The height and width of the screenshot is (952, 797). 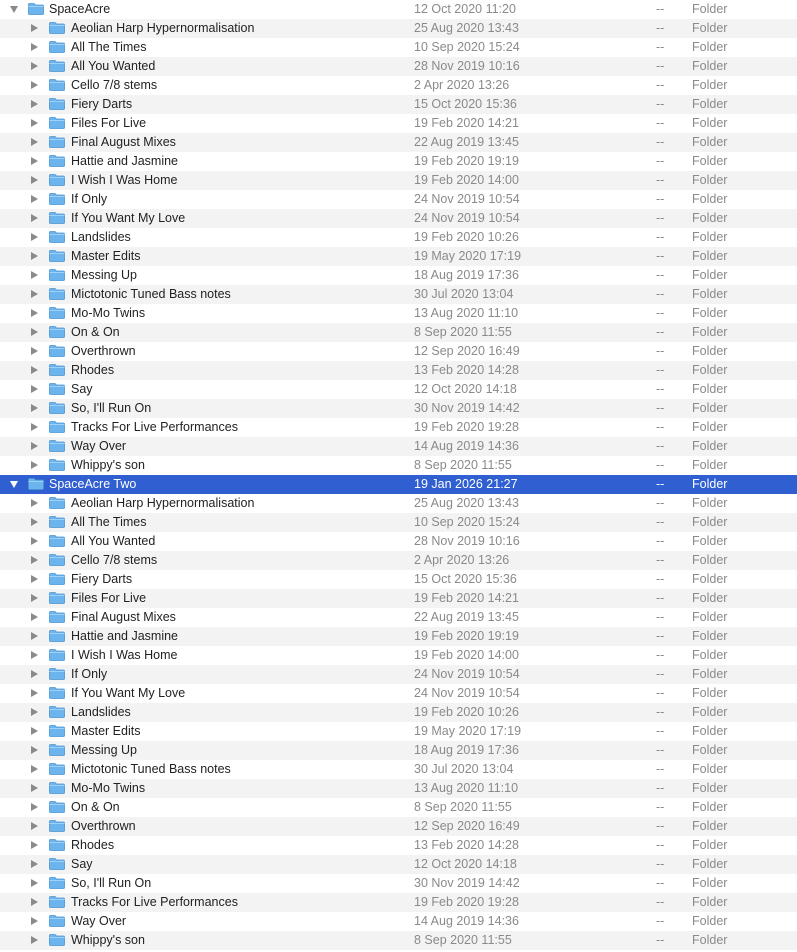 I want to click on group-row: SpaceAcre Two 19 Jan 2026 21:27 -- Folder, so click(x=398, y=484).